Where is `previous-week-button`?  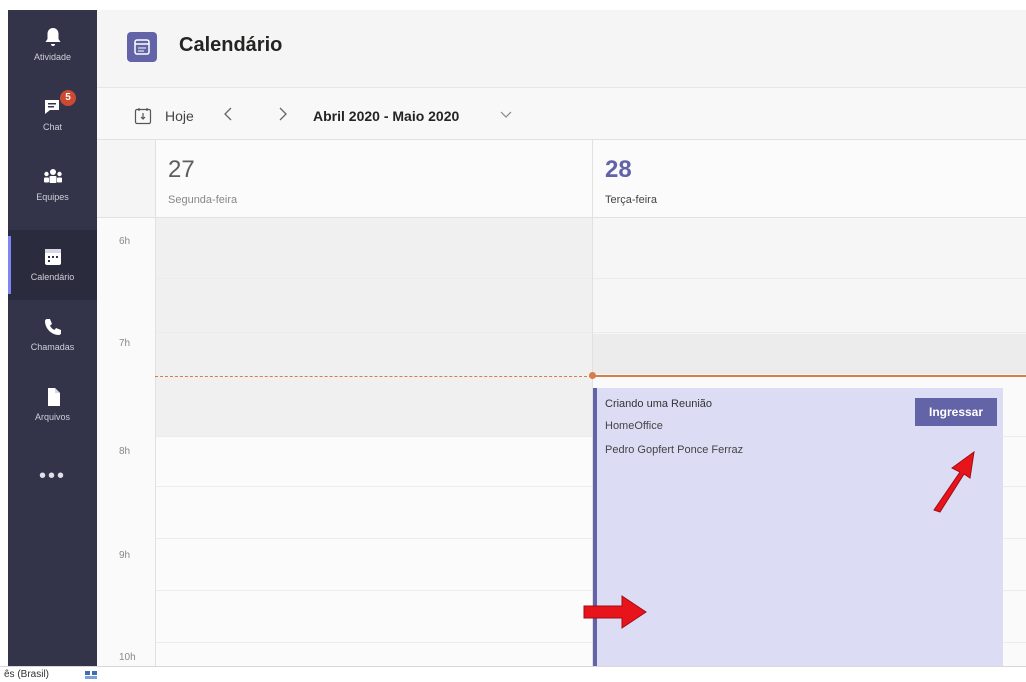
previous-week-button is located at coordinates (228, 114).